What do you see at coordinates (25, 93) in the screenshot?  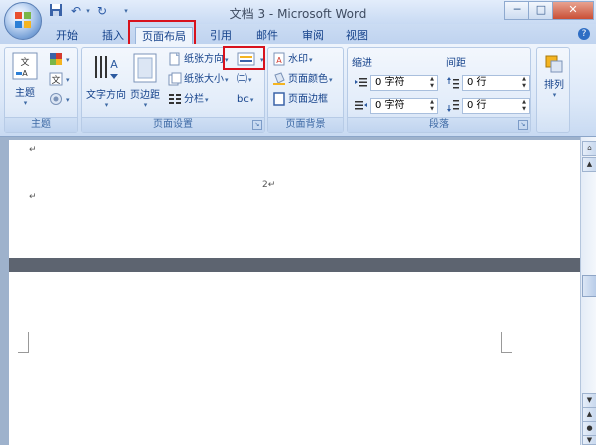 I see `themes-button-label: 主题` at bounding box center [25, 93].